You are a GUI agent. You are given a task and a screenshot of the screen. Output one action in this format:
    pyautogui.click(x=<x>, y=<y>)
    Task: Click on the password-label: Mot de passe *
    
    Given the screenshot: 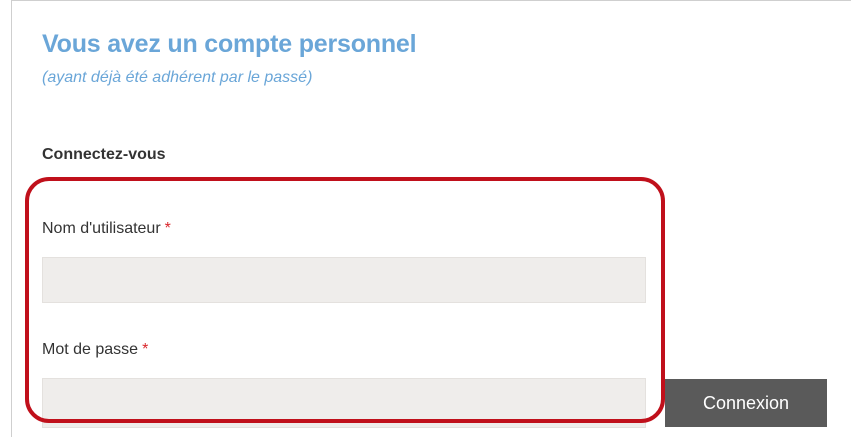 What is the action you would take?
    pyautogui.click(x=95, y=350)
    